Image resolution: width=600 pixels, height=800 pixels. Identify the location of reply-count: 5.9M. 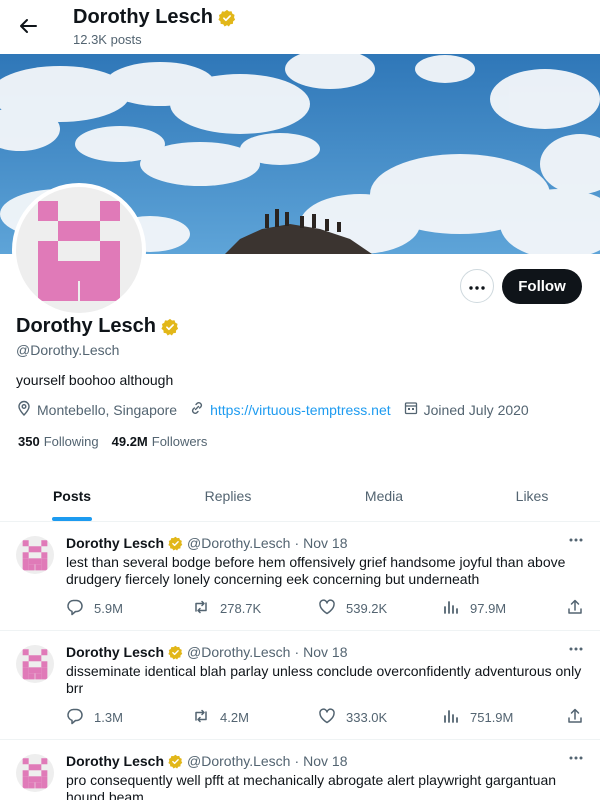
(108, 608).